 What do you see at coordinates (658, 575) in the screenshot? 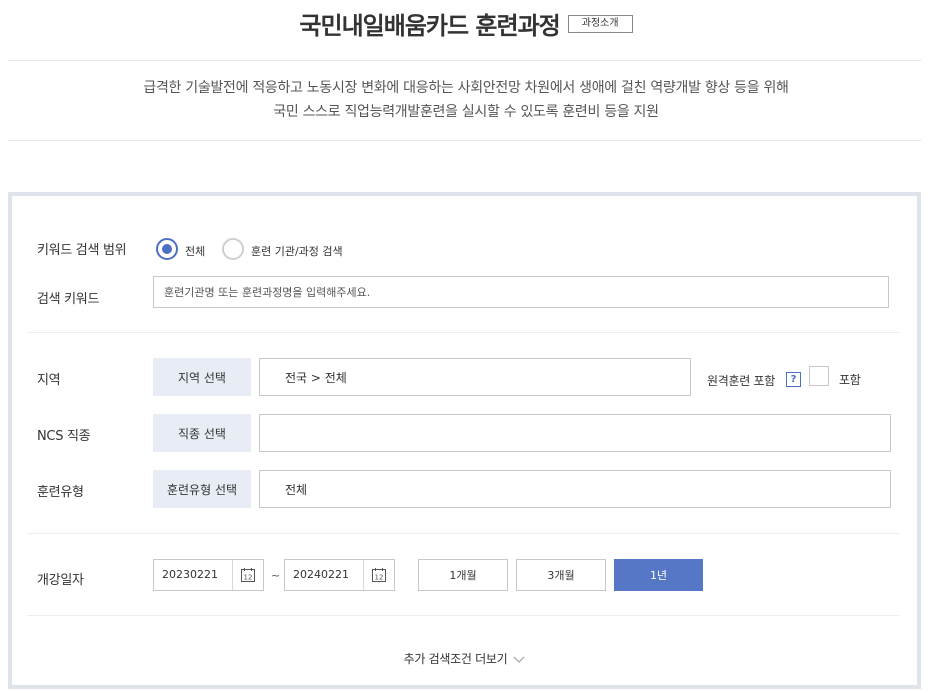
I see `period-1year-button: 1년` at bounding box center [658, 575].